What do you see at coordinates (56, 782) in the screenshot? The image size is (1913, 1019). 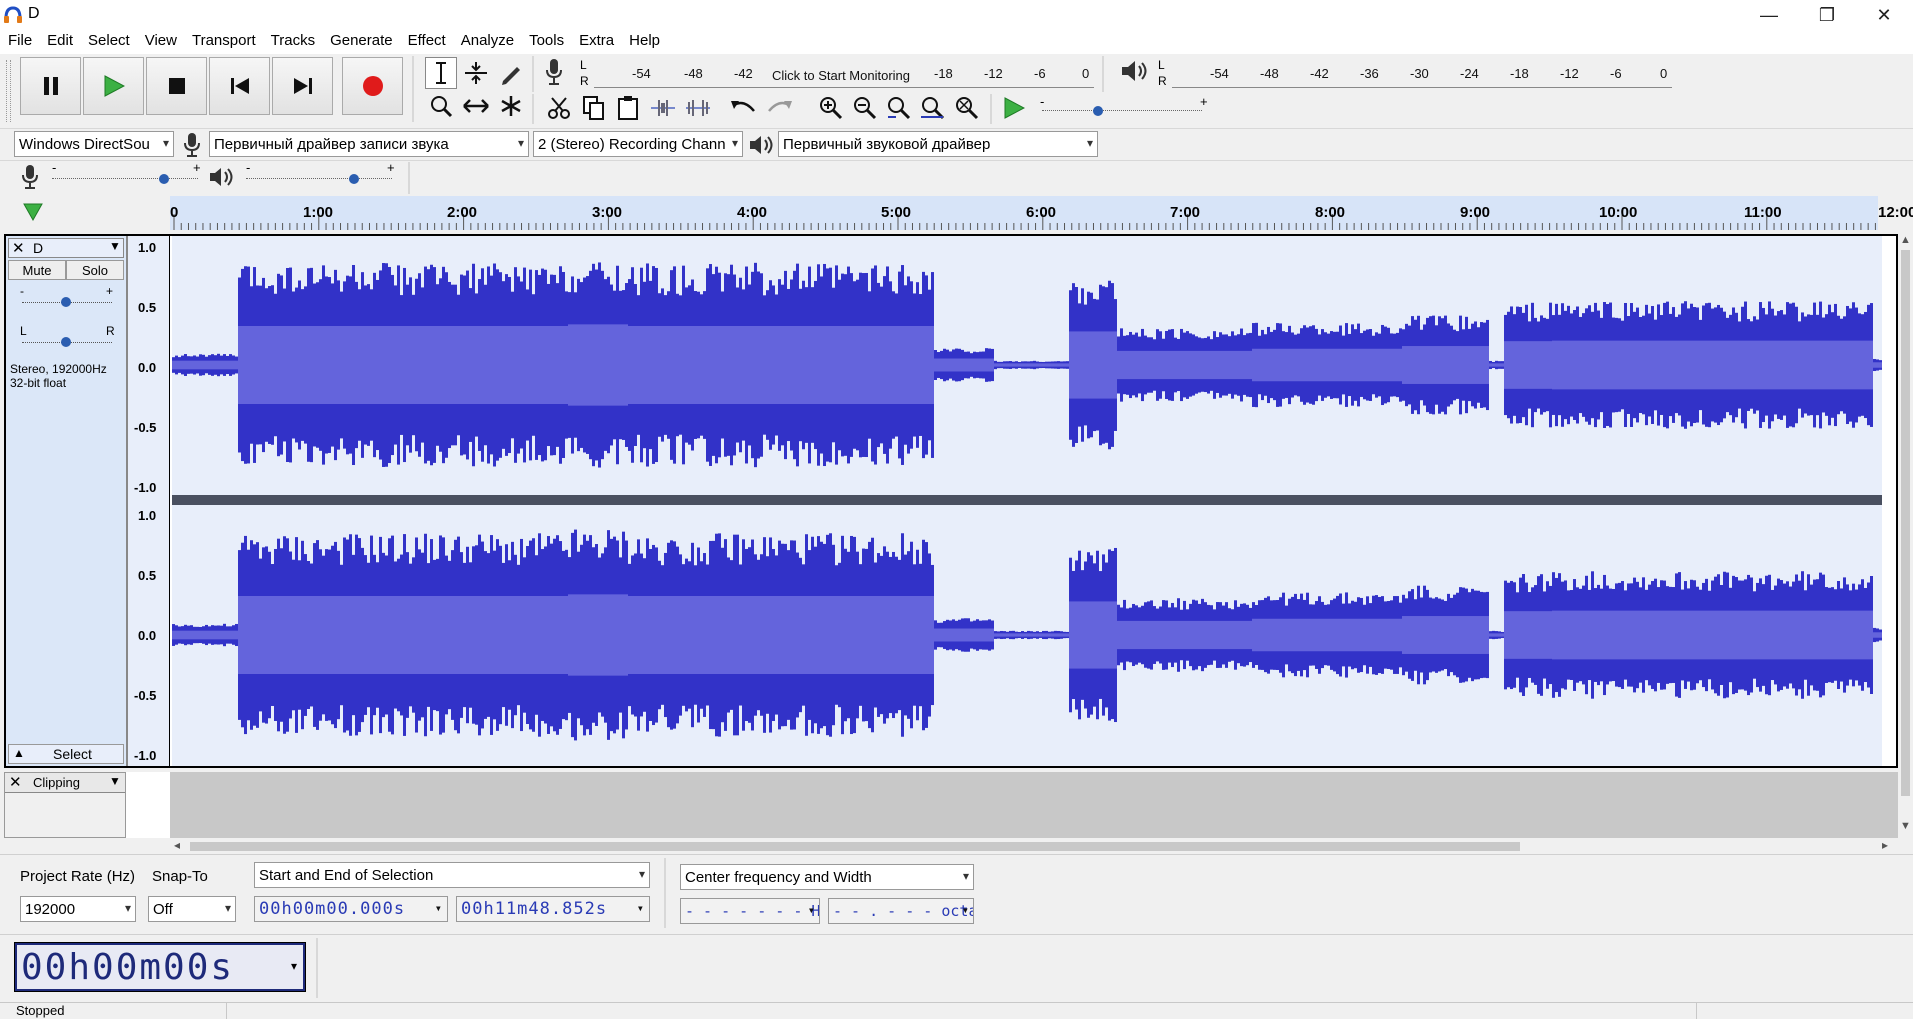 I see `label-track-name: Clipping` at bounding box center [56, 782].